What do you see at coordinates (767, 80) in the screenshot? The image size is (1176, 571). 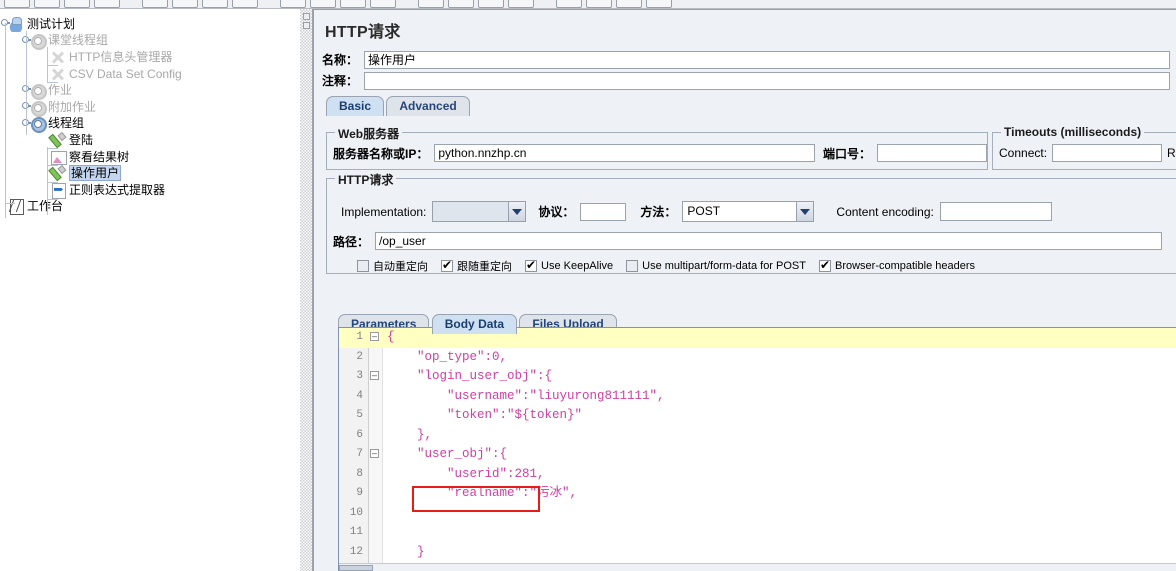 I see `comment-input` at bounding box center [767, 80].